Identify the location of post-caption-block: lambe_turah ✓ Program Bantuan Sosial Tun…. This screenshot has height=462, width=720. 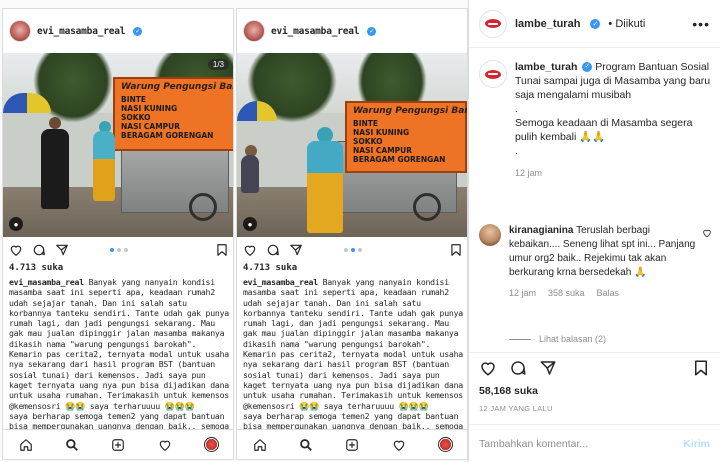
(596, 119).